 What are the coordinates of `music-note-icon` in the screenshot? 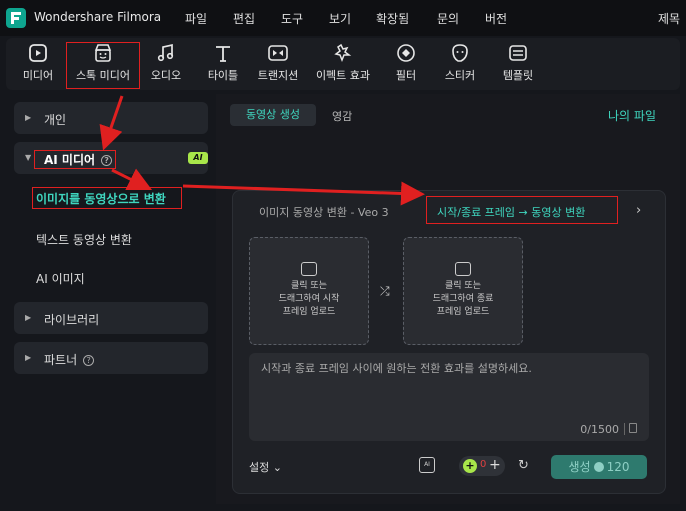 It's located at (165, 52).